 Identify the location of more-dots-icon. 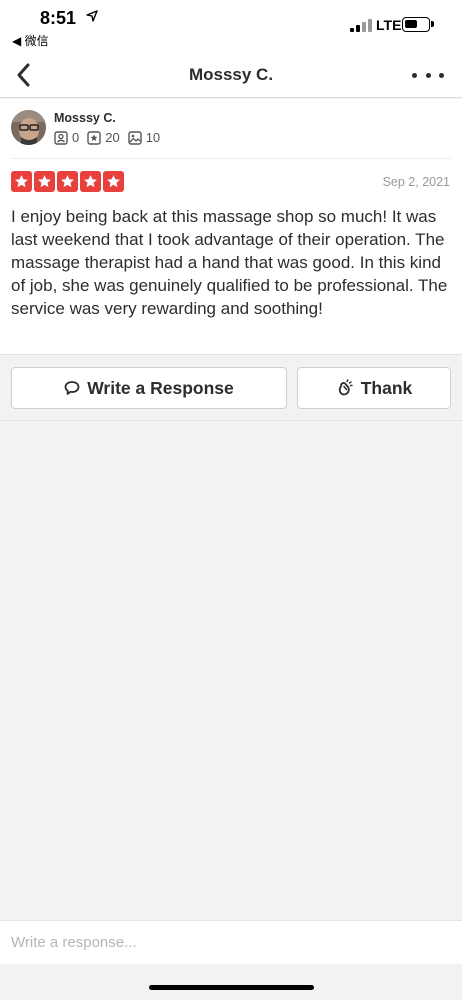
(414, 75).